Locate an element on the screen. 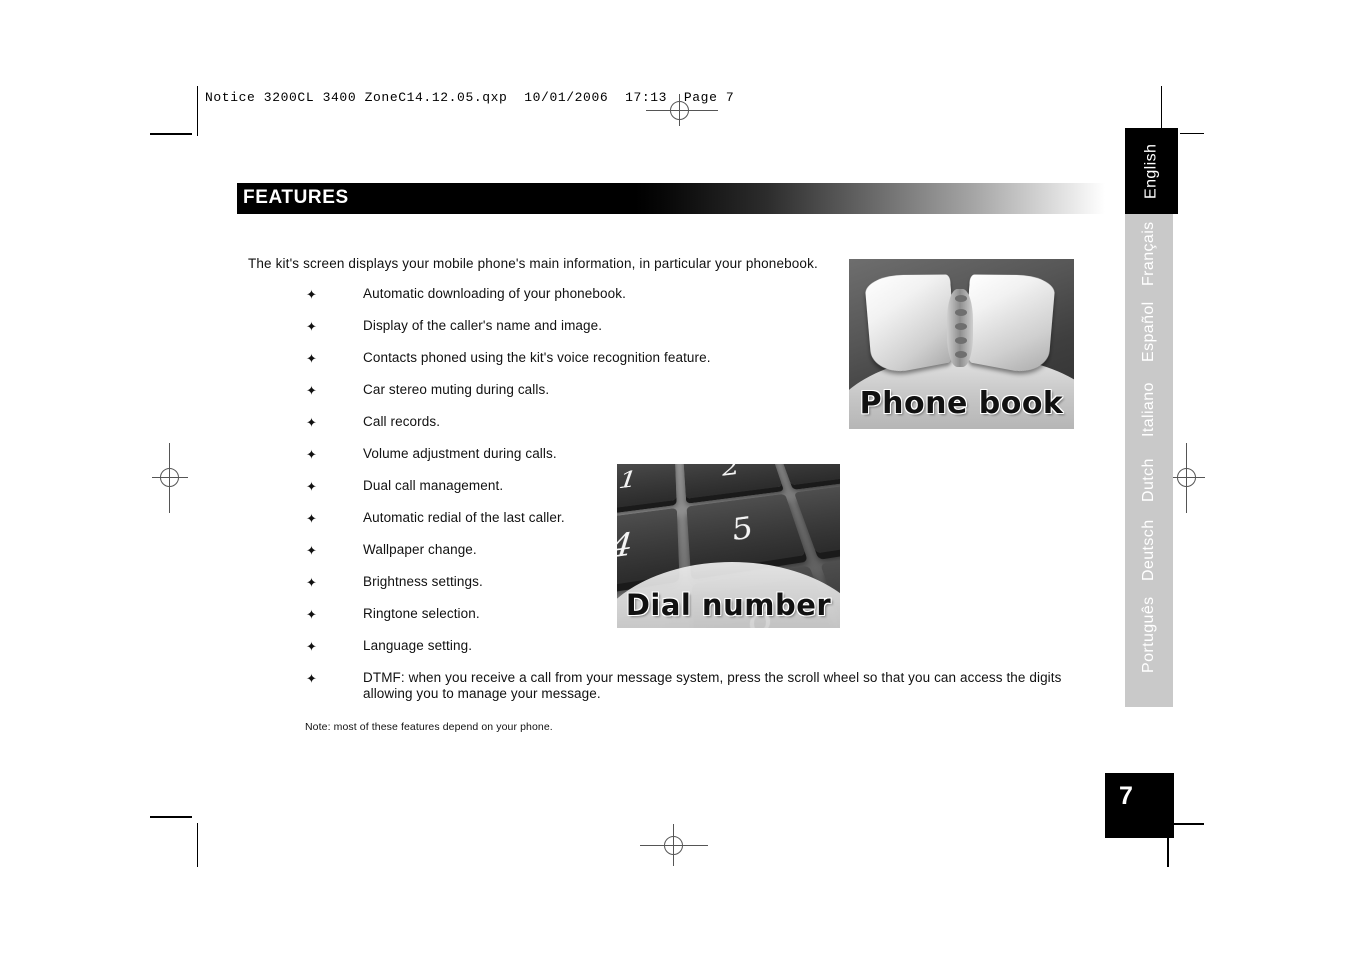 This screenshot has width=1350, height=954. phonebook-caption: Phone book is located at coordinates (961, 403).